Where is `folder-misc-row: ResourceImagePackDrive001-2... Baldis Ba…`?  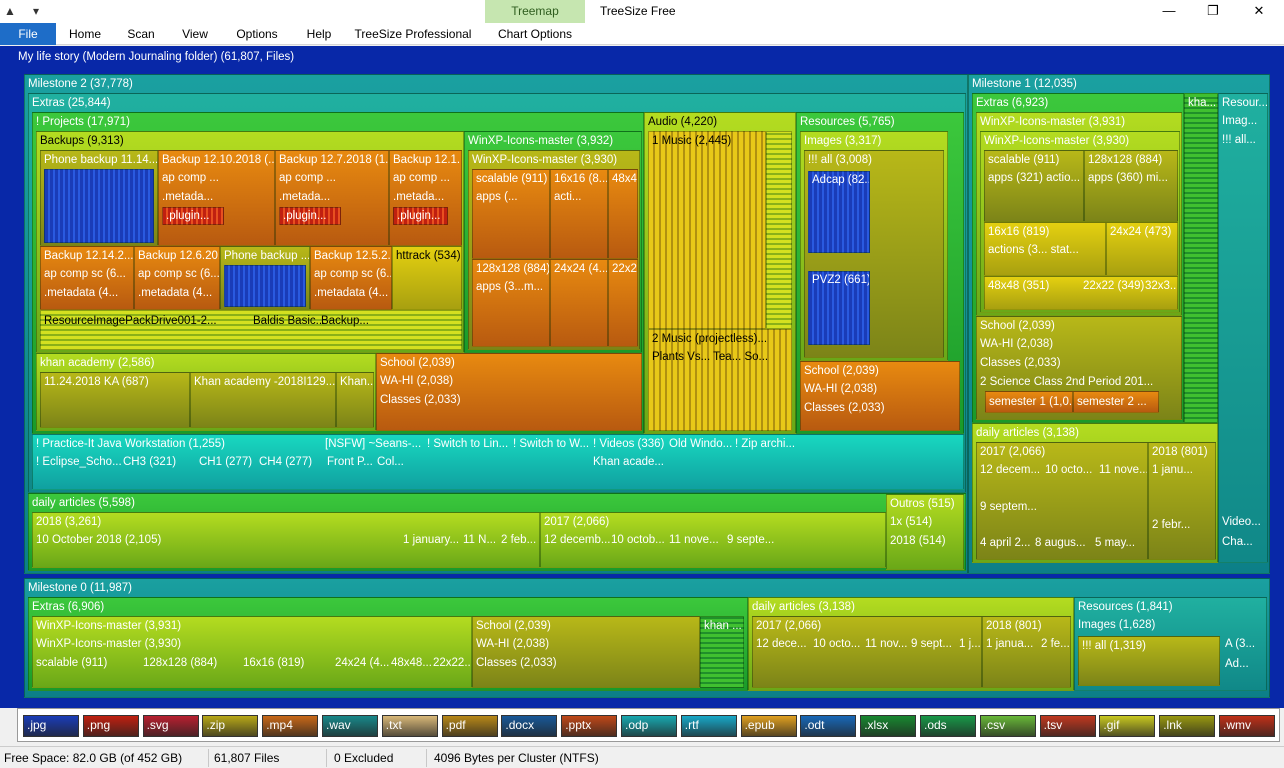
folder-misc-row: ResourceImagePackDrive001-2... Baldis Ba… is located at coordinates (251, 330).